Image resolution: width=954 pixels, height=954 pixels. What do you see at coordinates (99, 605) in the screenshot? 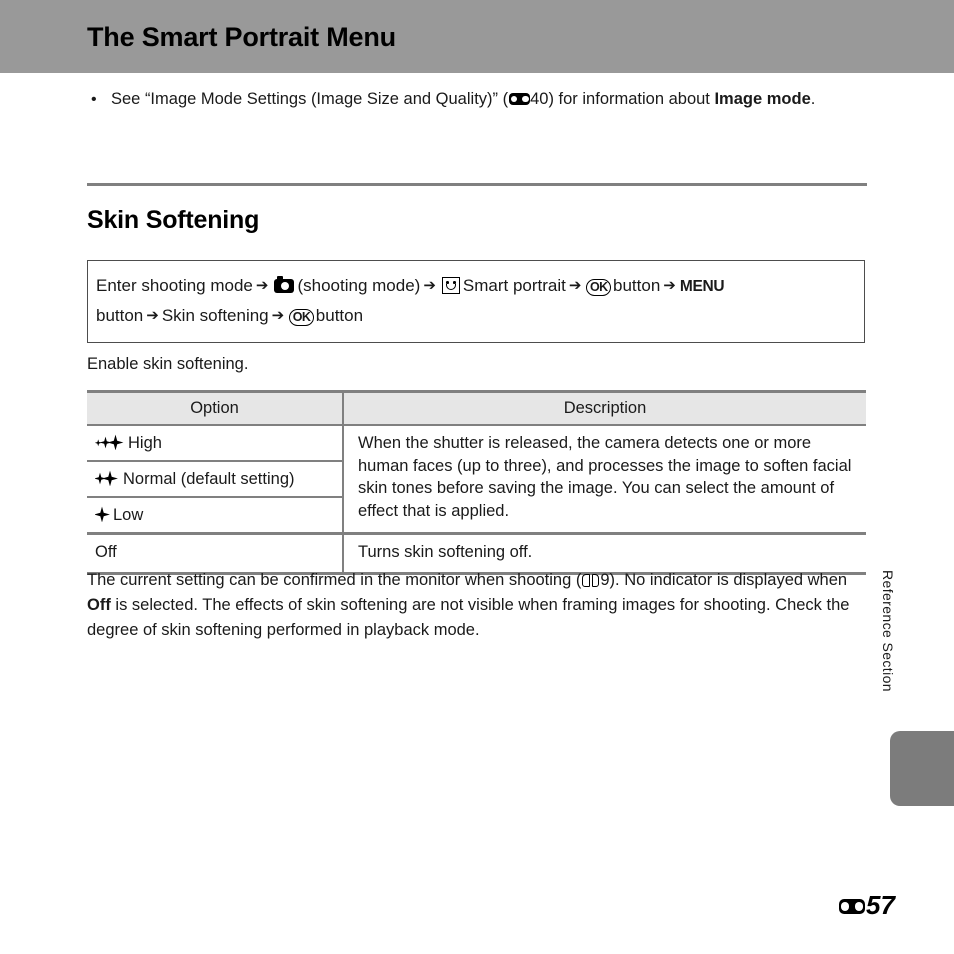
I see `closing-bold-off: Off` at bounding box center [99, 605].